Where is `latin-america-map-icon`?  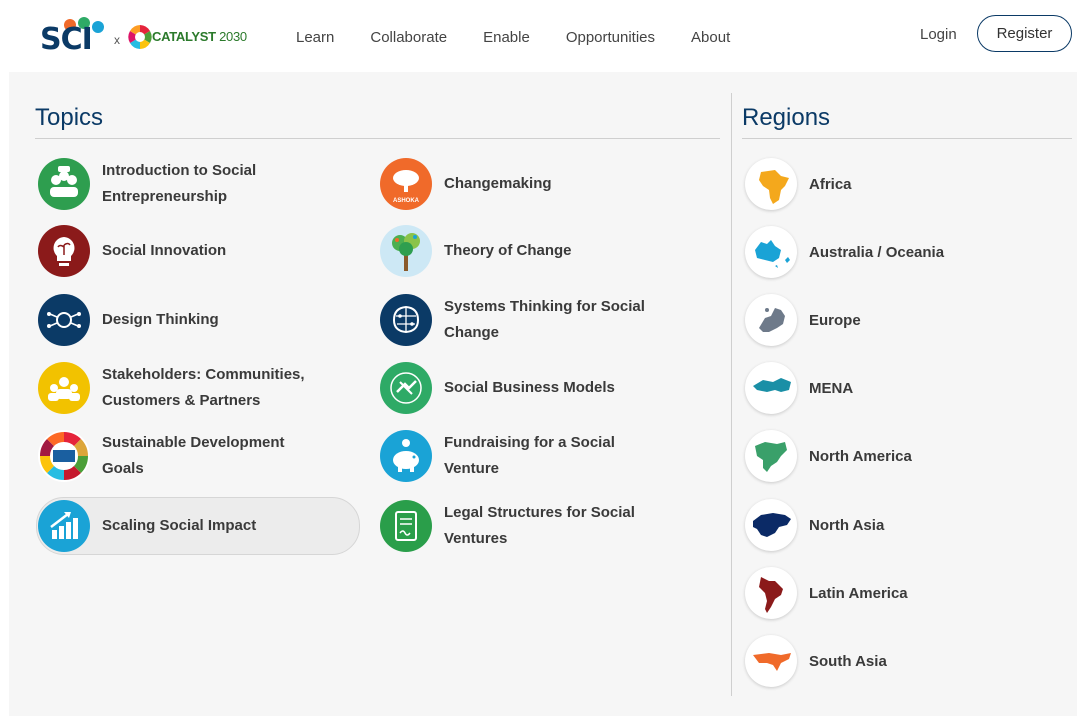
latin-america-map-icon is located at coordinates (771, 593).